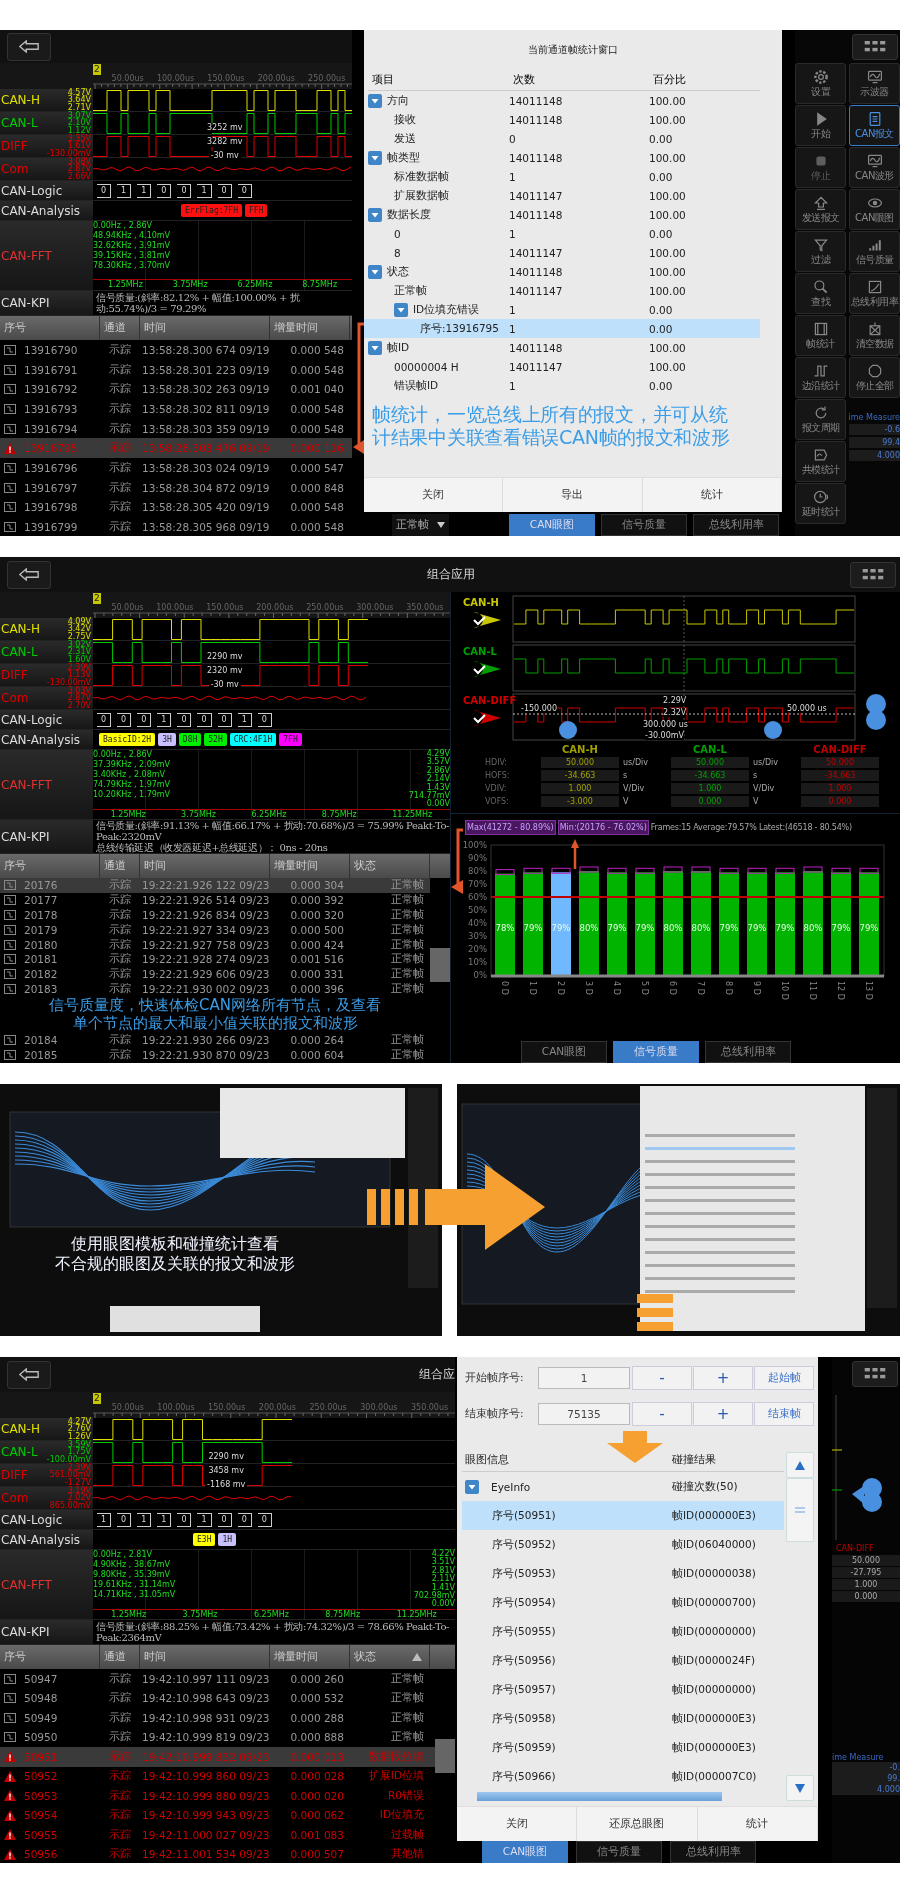 The width and height of the screenshot is (900, 1890). What do you see at coordinates (784, 1414) in the screenshot?
I see `frame-button: 结束帧` at bounding box center [784, 1414].